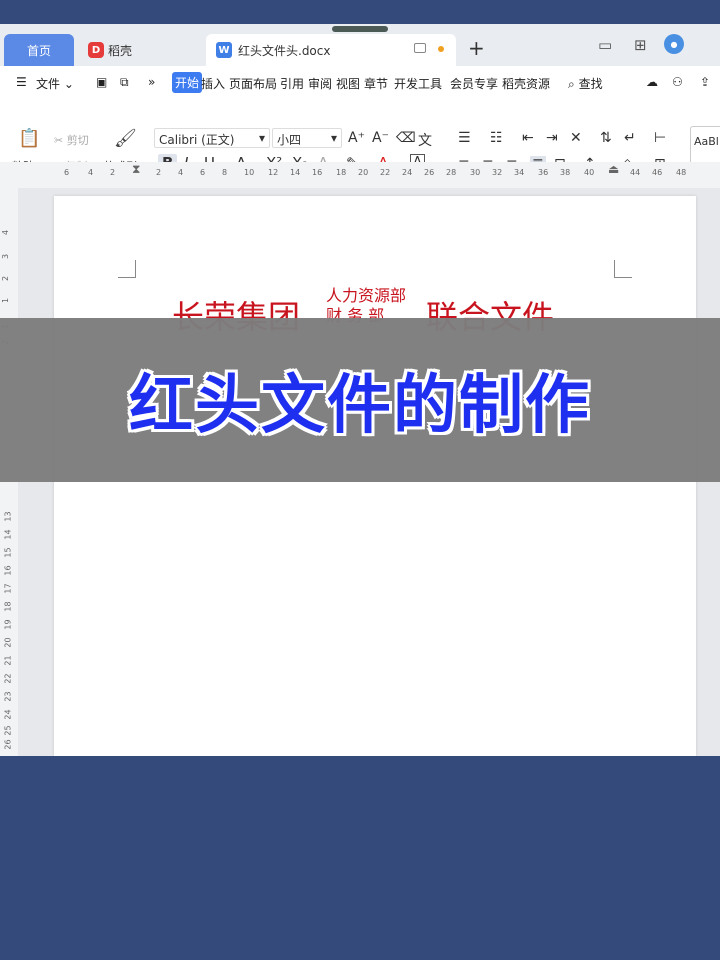 This screenshot has height=960, width=720. What do you see at coordinates (476, 48) in the screenshot?
I see `new-tab-button: +` at bounding box center [476, 48].